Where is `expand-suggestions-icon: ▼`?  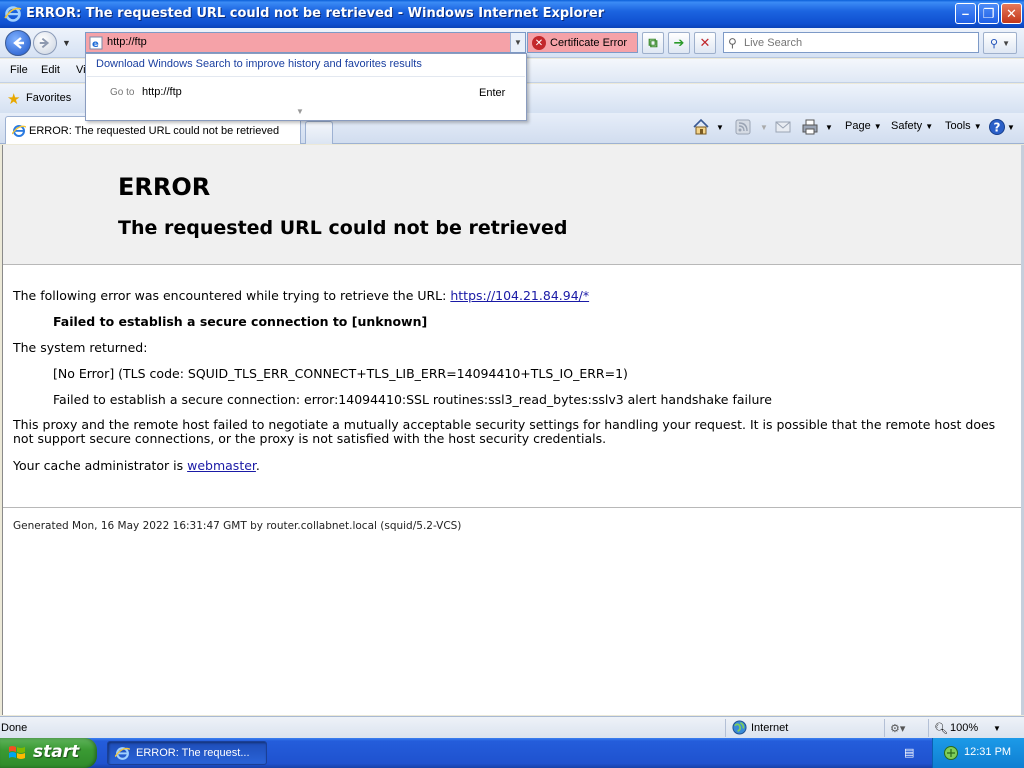 expand-suggestions-icon: ▼ is located at coordinates (300, 111).